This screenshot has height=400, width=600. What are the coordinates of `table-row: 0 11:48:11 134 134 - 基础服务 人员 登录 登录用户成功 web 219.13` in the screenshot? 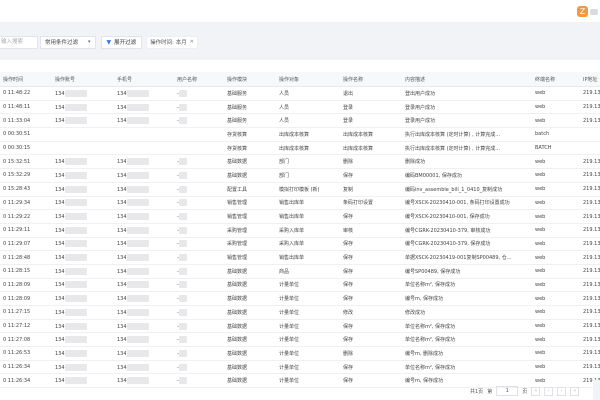 It's located at (300, 107).